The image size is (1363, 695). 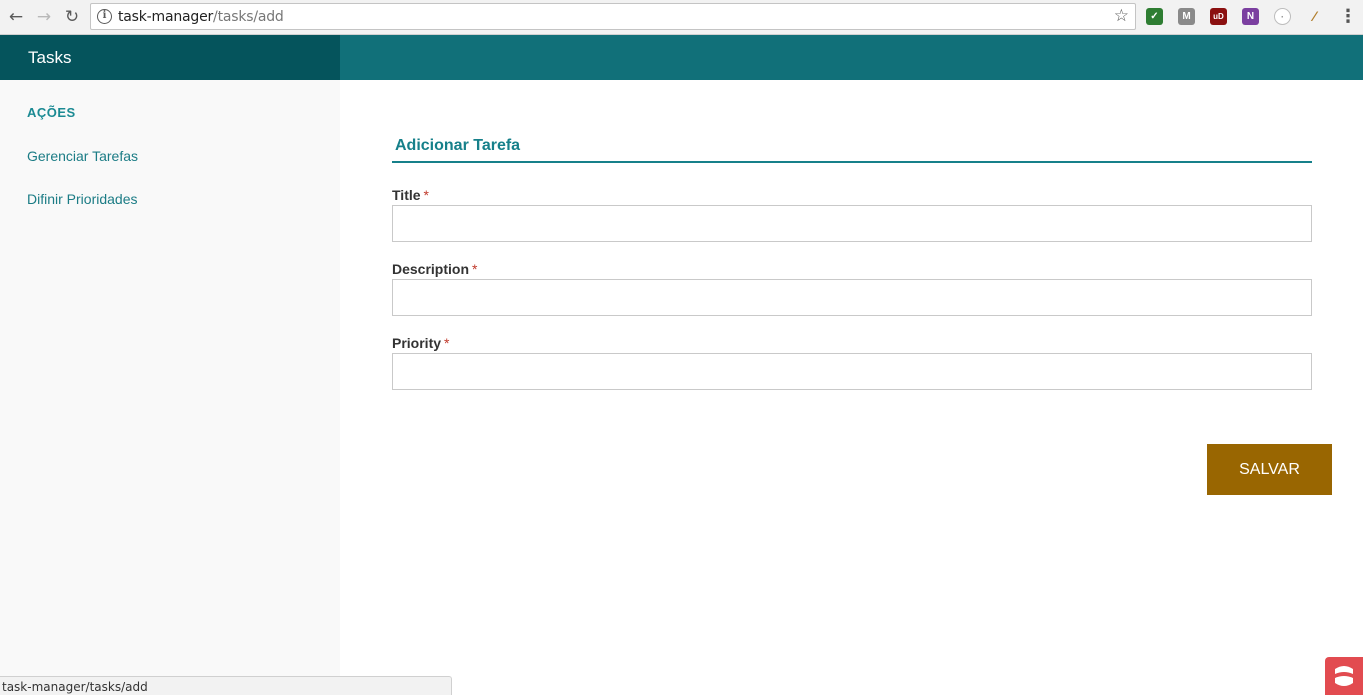 I want to click on checkmark-extension-icon: ✓, so click(x=1154, y=16).